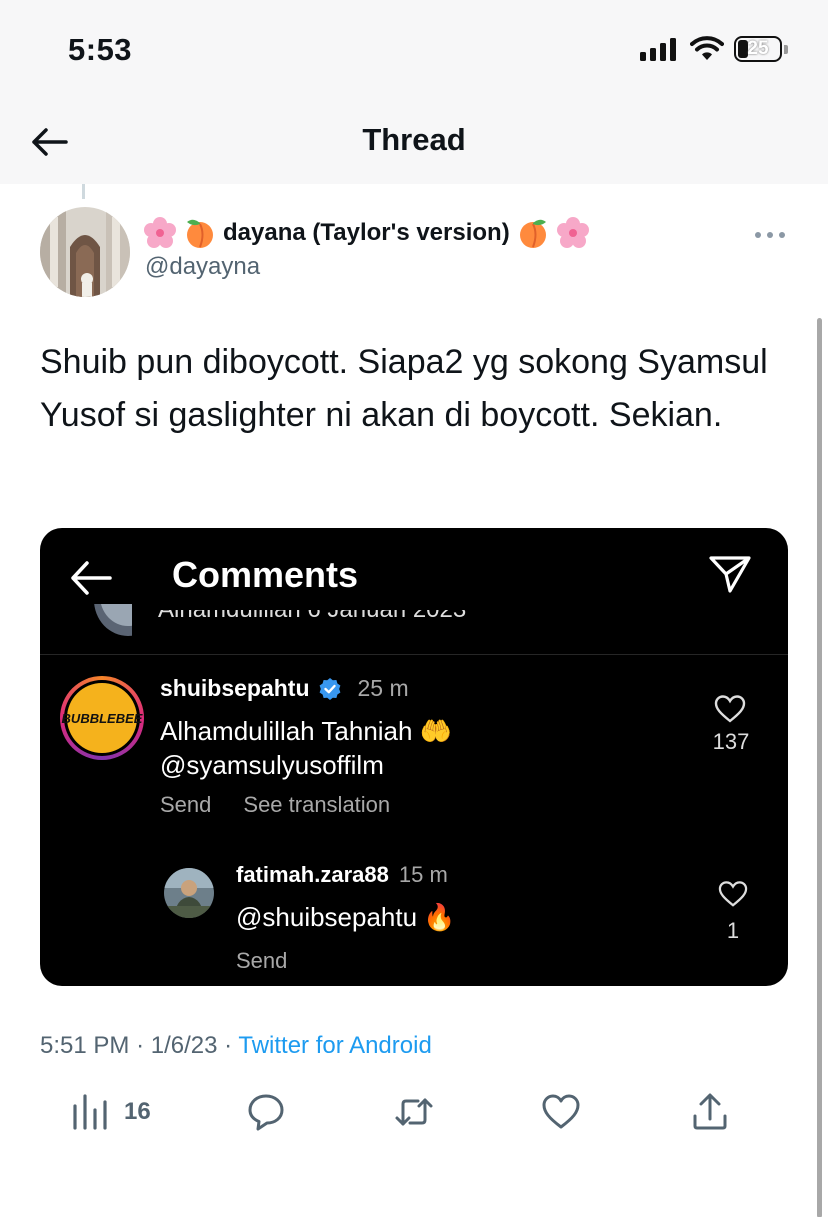 The width and height of the screenshot is (828, 1217). I want to click on cutoff-comment: Alhamdulillah 6 Januari 2023, so click(312, 623).